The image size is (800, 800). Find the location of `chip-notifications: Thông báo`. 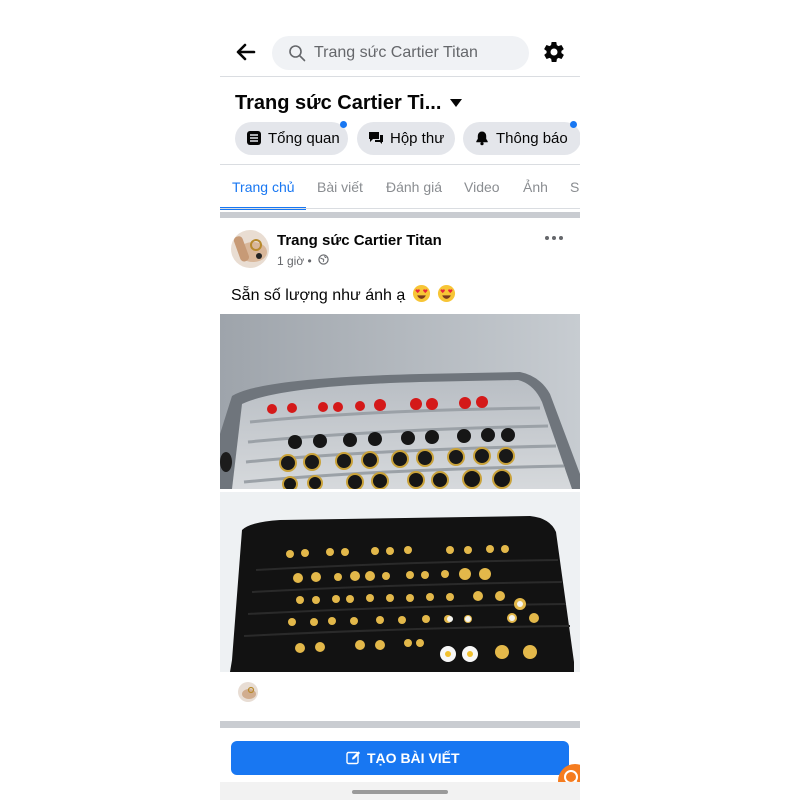

chip-notifications: Thông báo is located at coordinates (521, 138).